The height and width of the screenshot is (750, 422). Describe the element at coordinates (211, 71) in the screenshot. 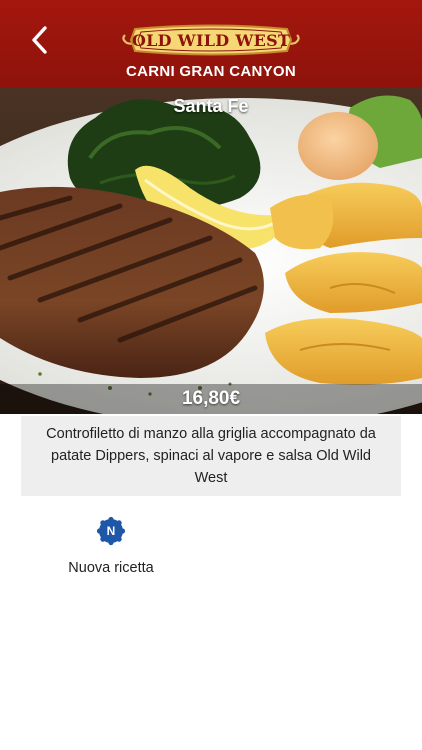

I see `category-title: CARNI GRAN CANYON` at that location.